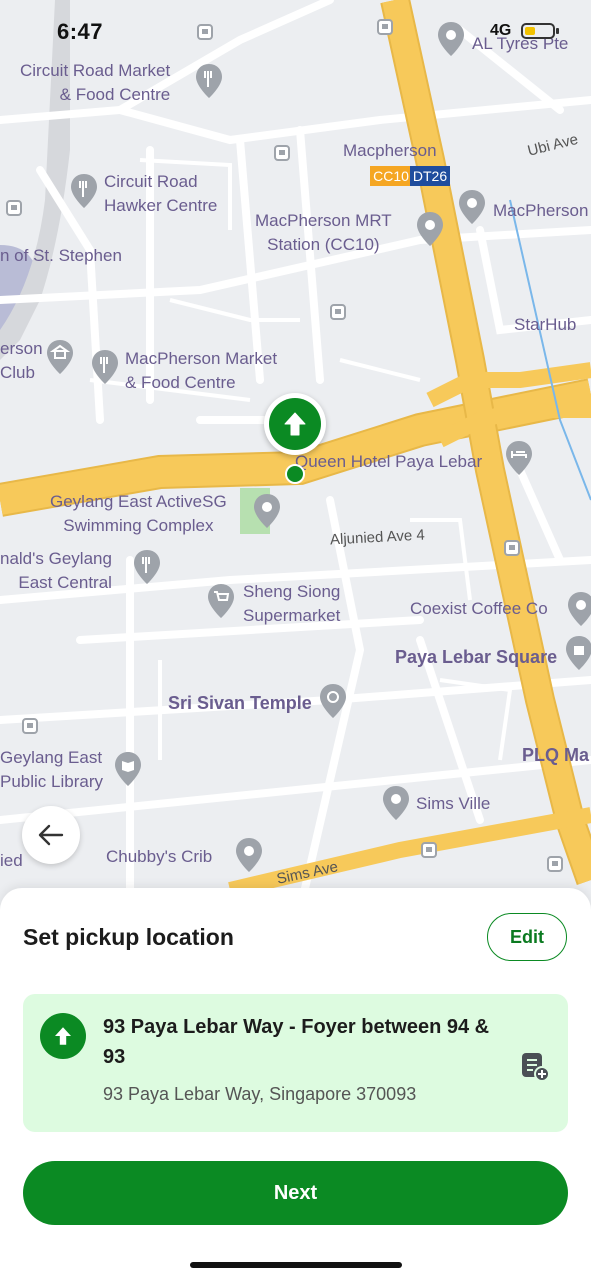 This screenshot has height=1280, width=591. Describe the element at coordinates (453, 803) in the screenshot. I see `map-label-sims-ville: Sims Ville` at that location.